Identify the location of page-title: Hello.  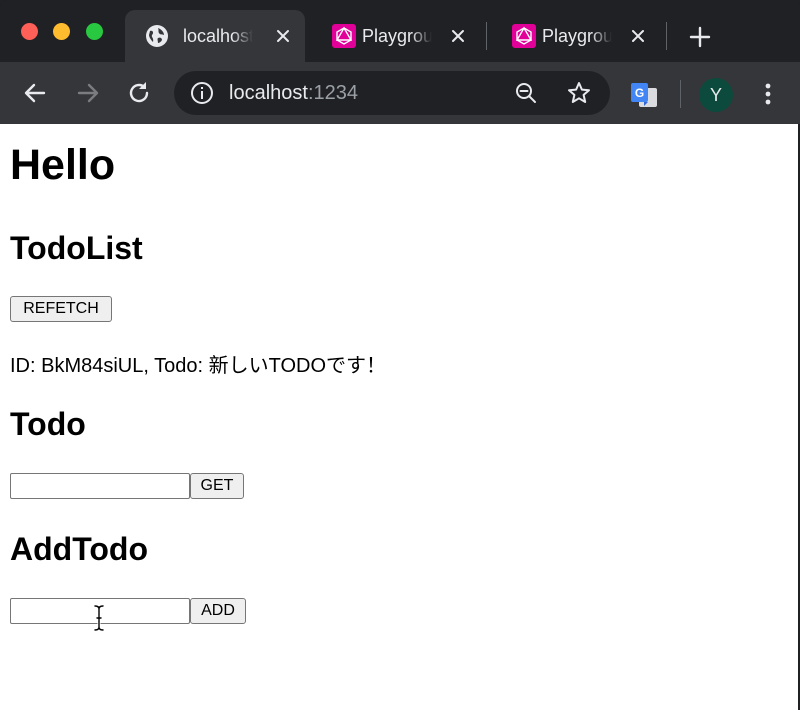
(63, 165).